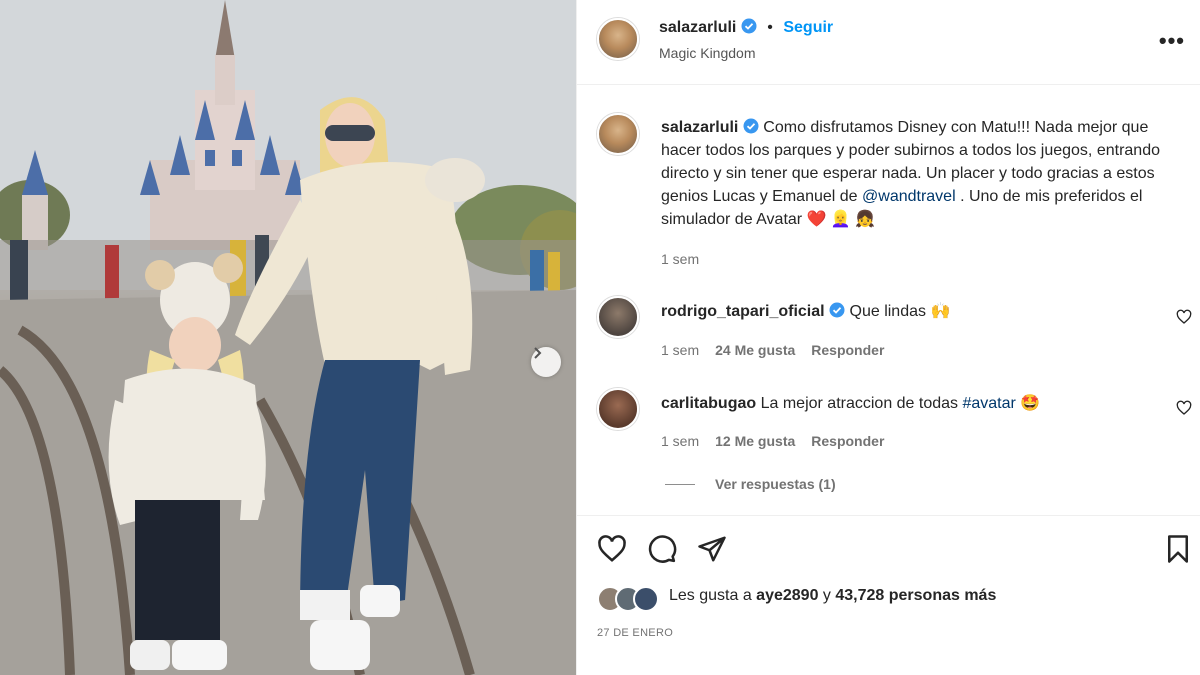 This screenshot has width=1200, height=675. What do you see at coordinates (618, 134) in the screenshot?
I see `caption-author-avatar` at bounding box center [618, 134].